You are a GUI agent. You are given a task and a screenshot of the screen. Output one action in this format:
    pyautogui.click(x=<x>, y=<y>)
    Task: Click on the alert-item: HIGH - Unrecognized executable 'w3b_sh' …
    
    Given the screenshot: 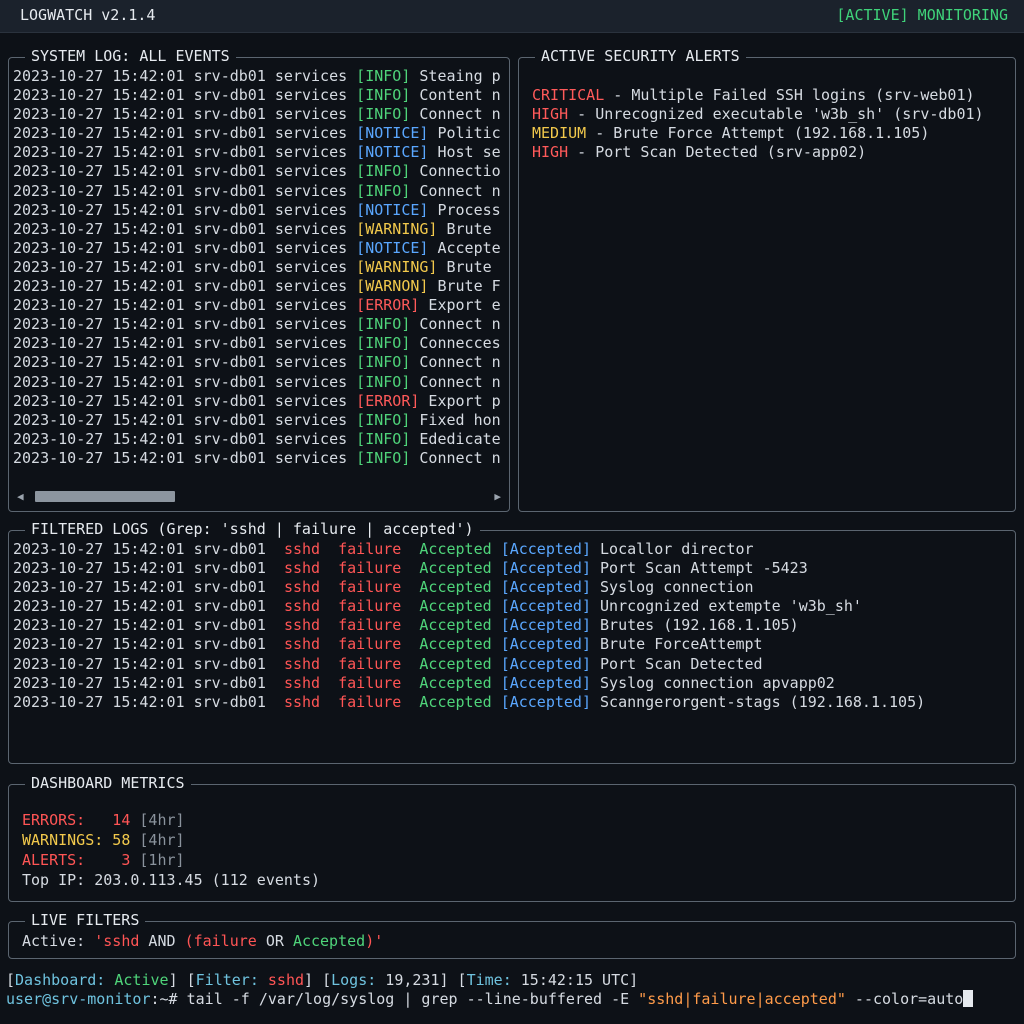 What is the action you would take?
    pyautogui.click(x=758, y=114)
    